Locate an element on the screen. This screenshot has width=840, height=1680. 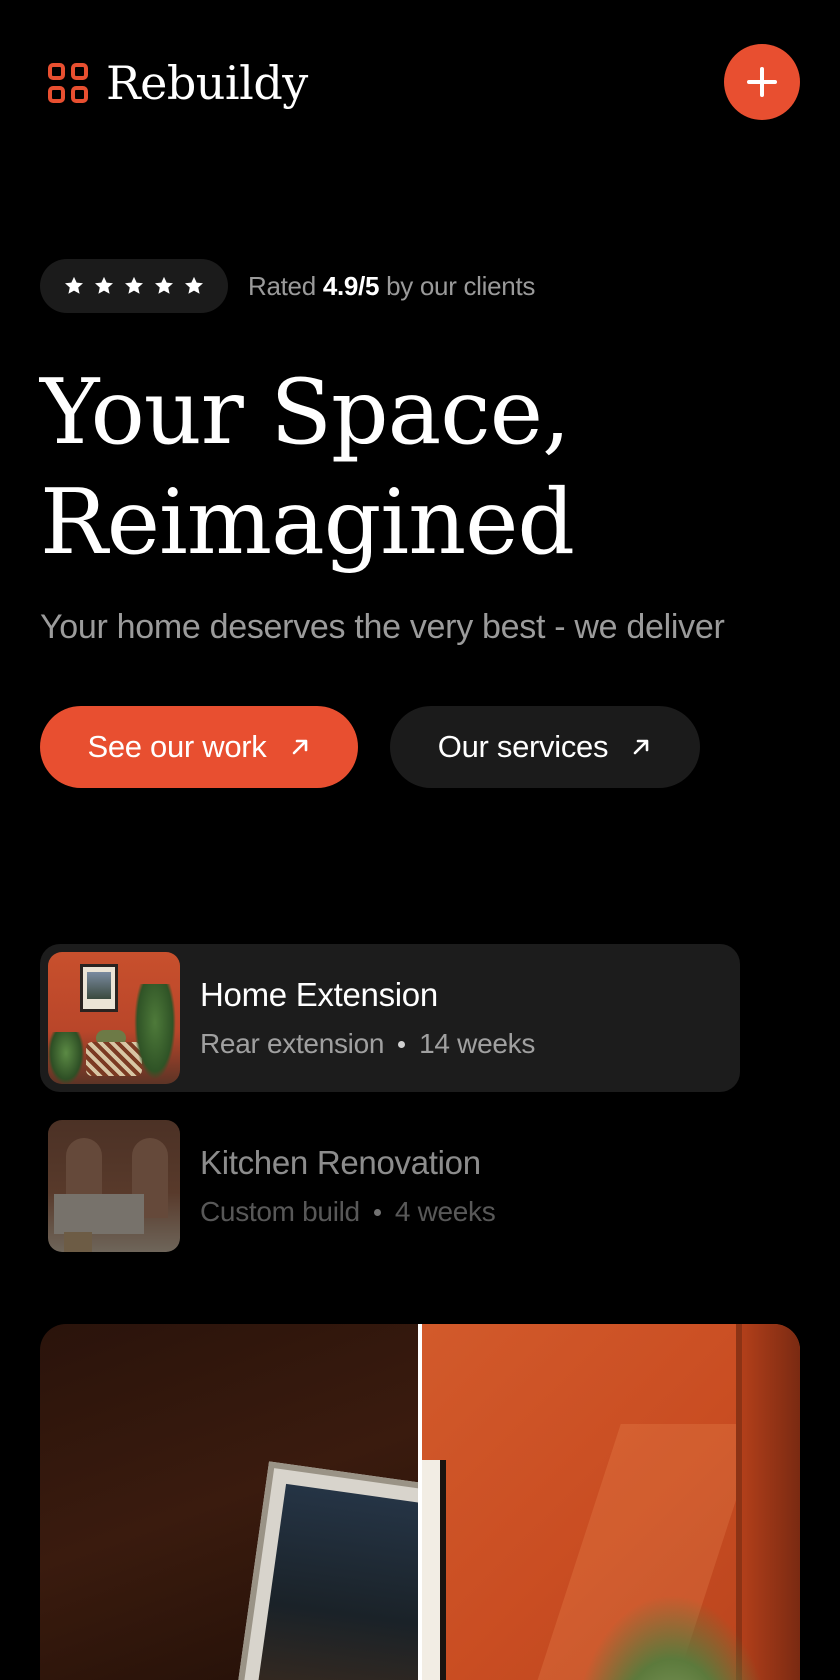
stars-pill is located at coordinates (134, 286).